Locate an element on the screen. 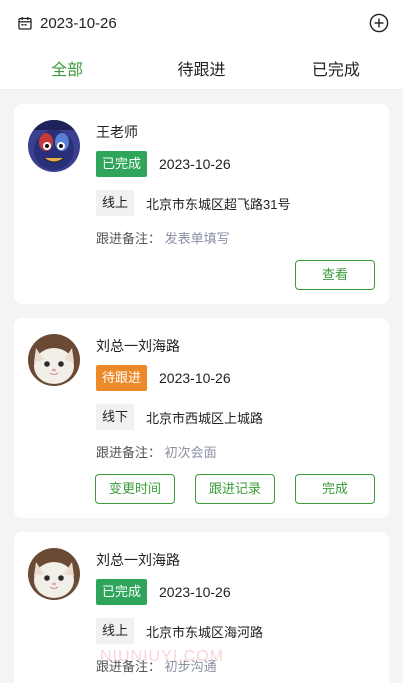 The width and height of the screenshot is (403, 683). tab-completed: 已完成 is located at coordinates (336, 68).